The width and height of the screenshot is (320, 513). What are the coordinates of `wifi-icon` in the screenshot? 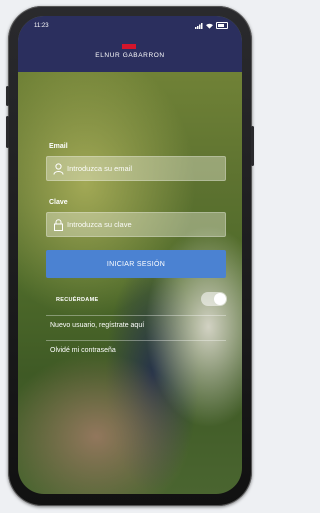 It's located at (209, 26).